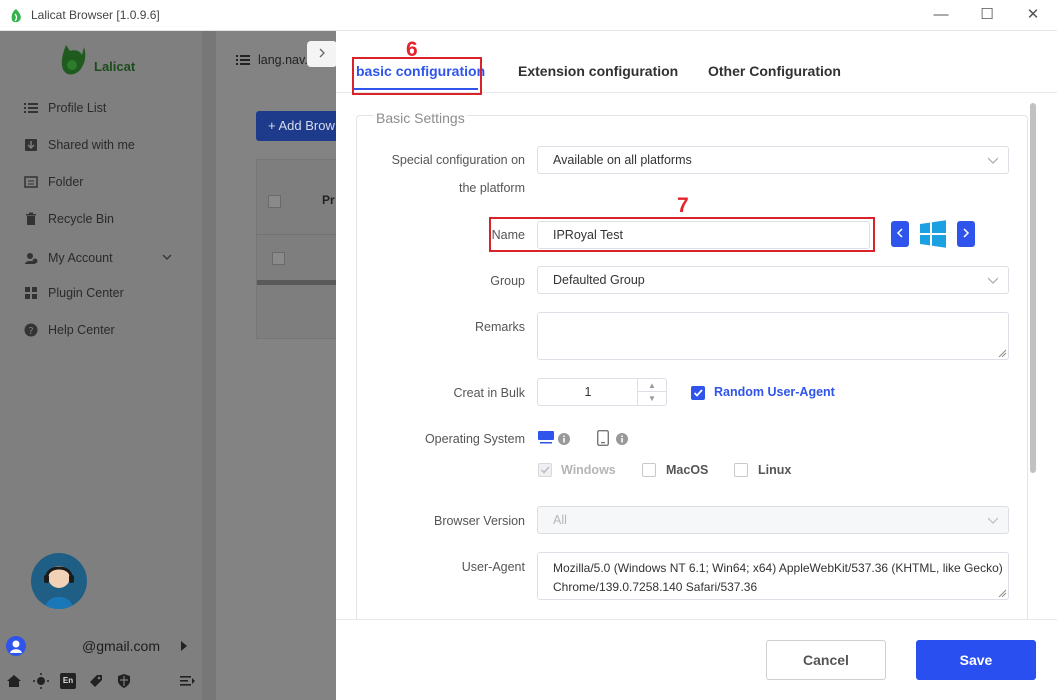 The width and height of the screenshot is (1057, 700). Describe the element at coordinates (599, 280) in the screenshot. I see `group-select-value: Defaulted Group` at that location.